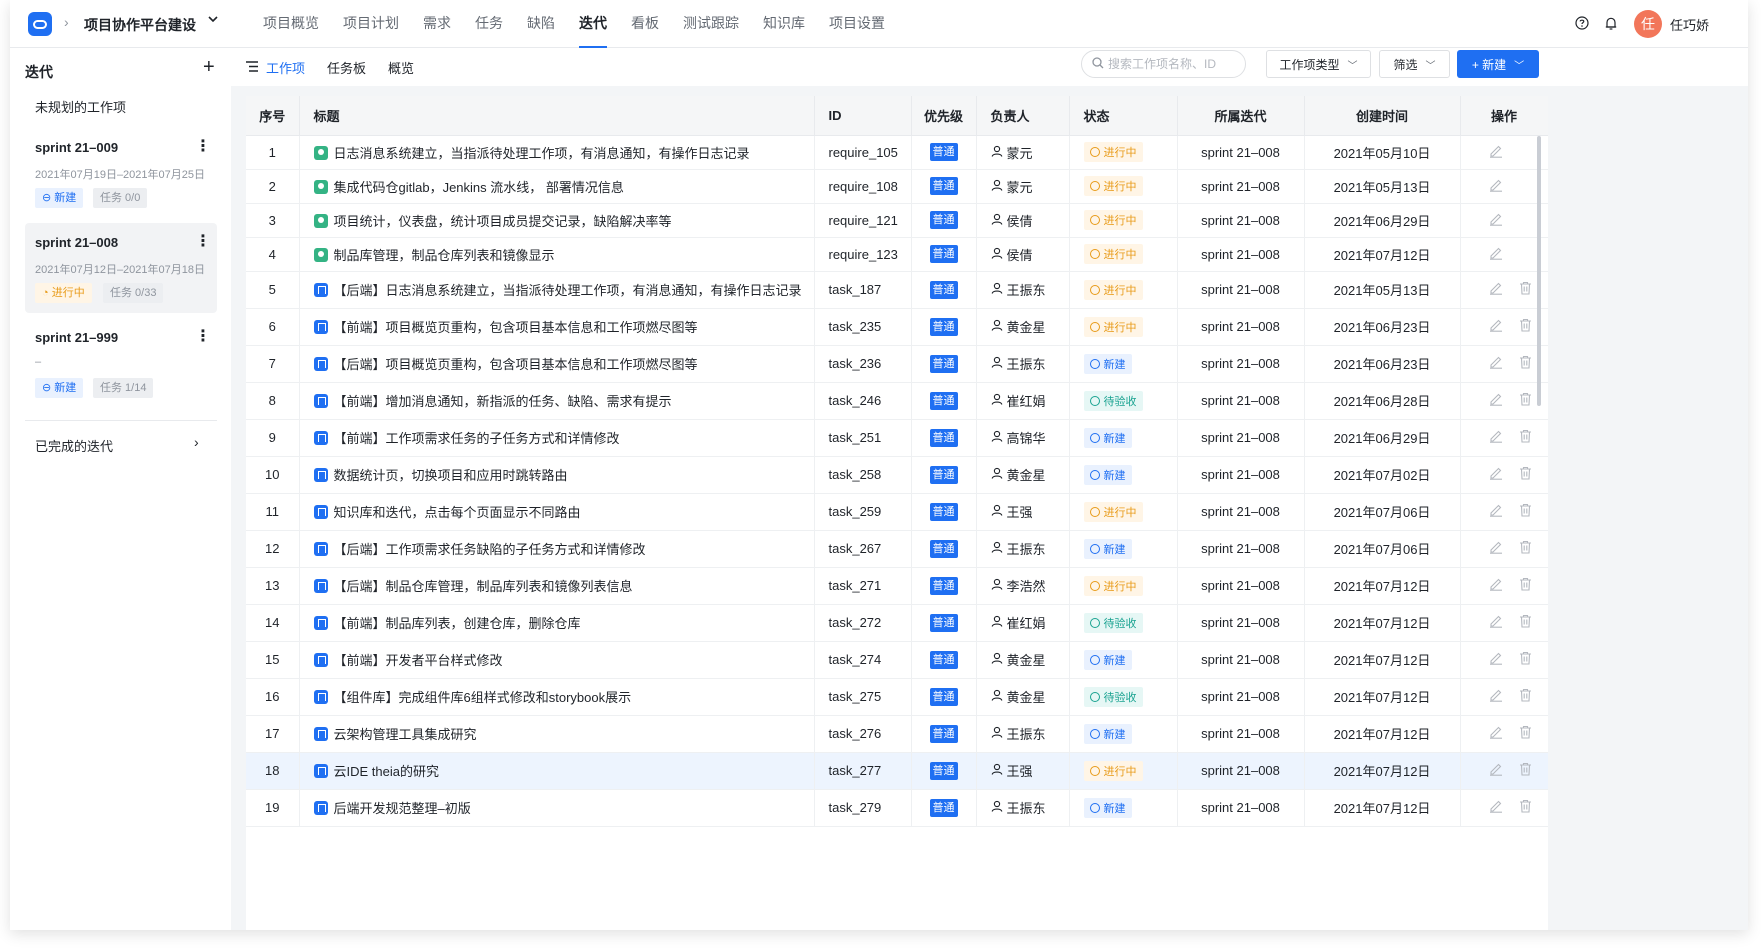  Describe the element at coordinates (275, 67) in the screenshot. I see `tab-work-items: 工作项` at that location.